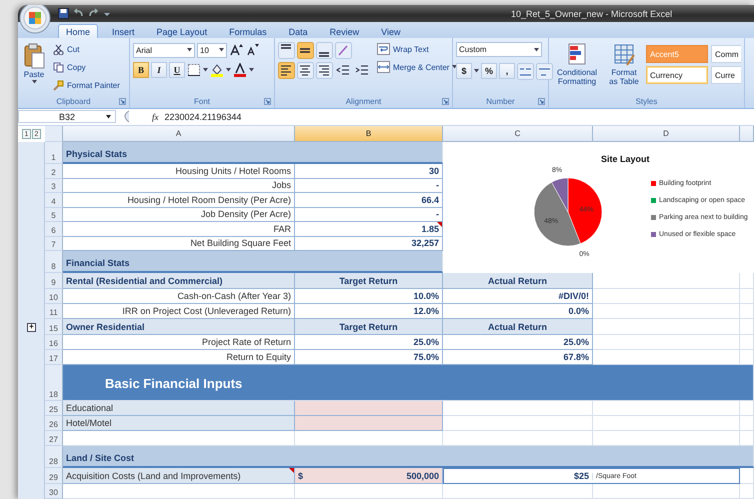 The width and height of the screenshot is (754, 499). What do you see at coordinates (86, 85) in the screenshot?
I see `format-painter-button: Format Painter` at bounding box center [86, 85].